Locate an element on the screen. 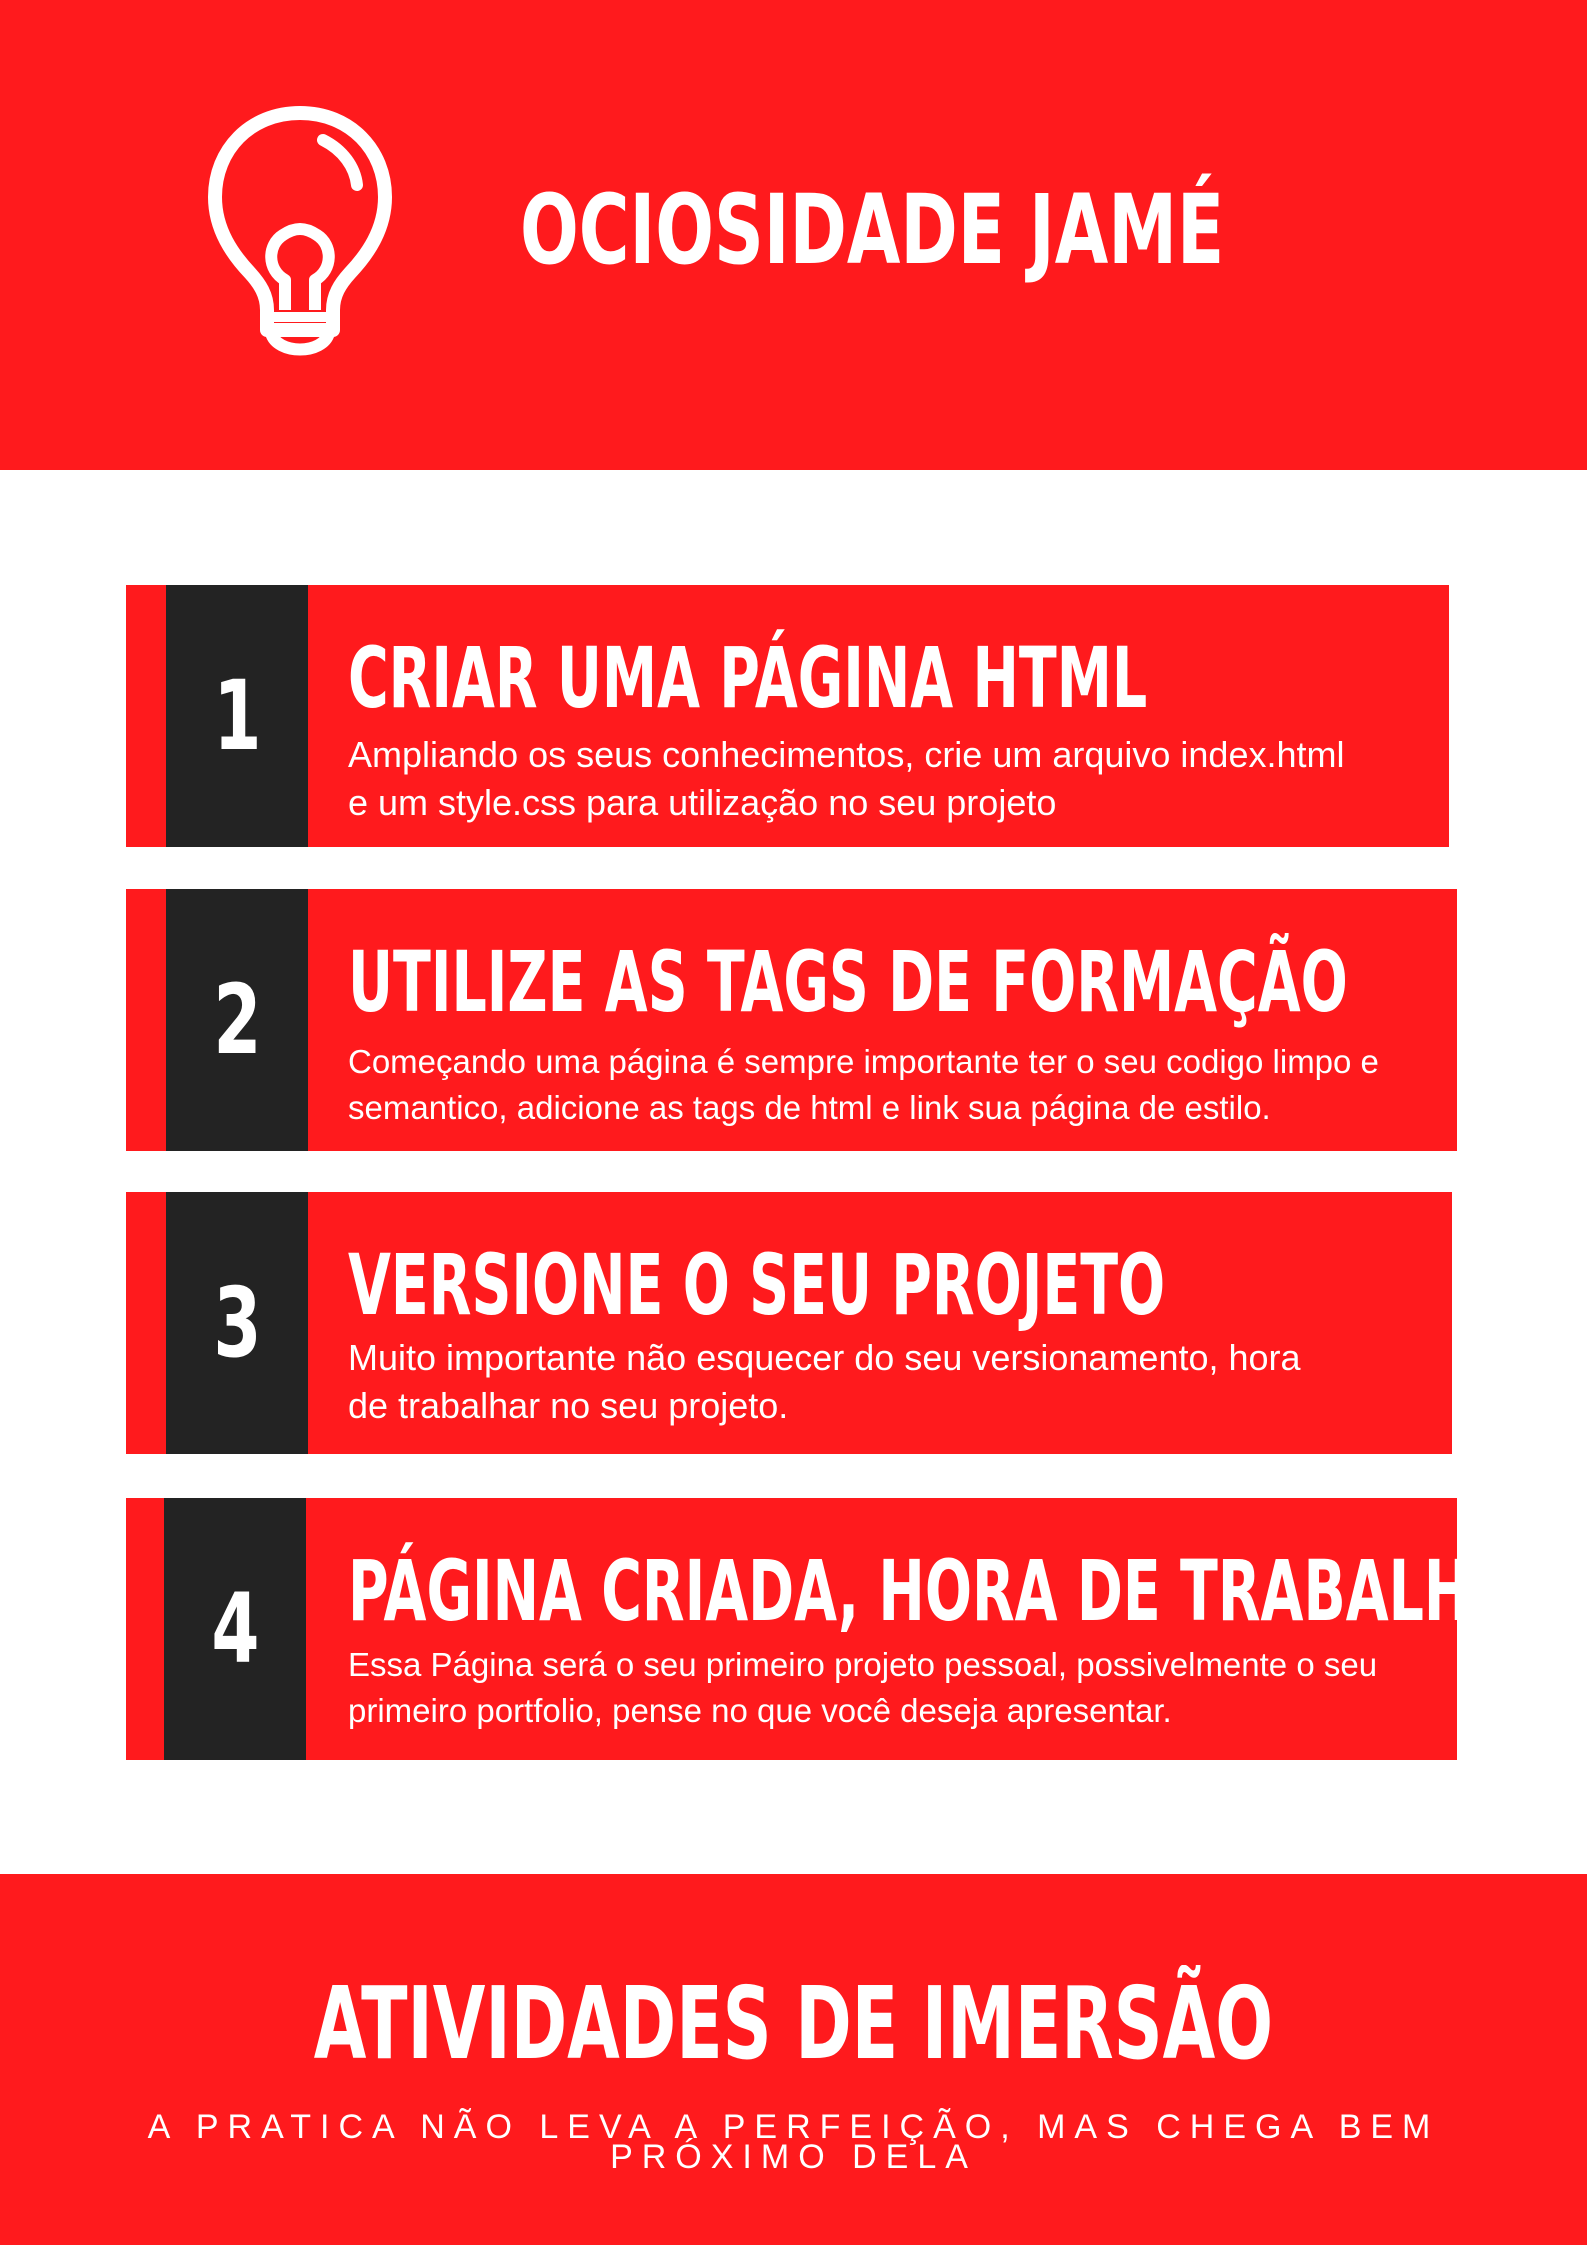 The image size is (1587, 2245). step-title: VERSIONE O SEU PROJETO is located at coordinates (757, 1285).